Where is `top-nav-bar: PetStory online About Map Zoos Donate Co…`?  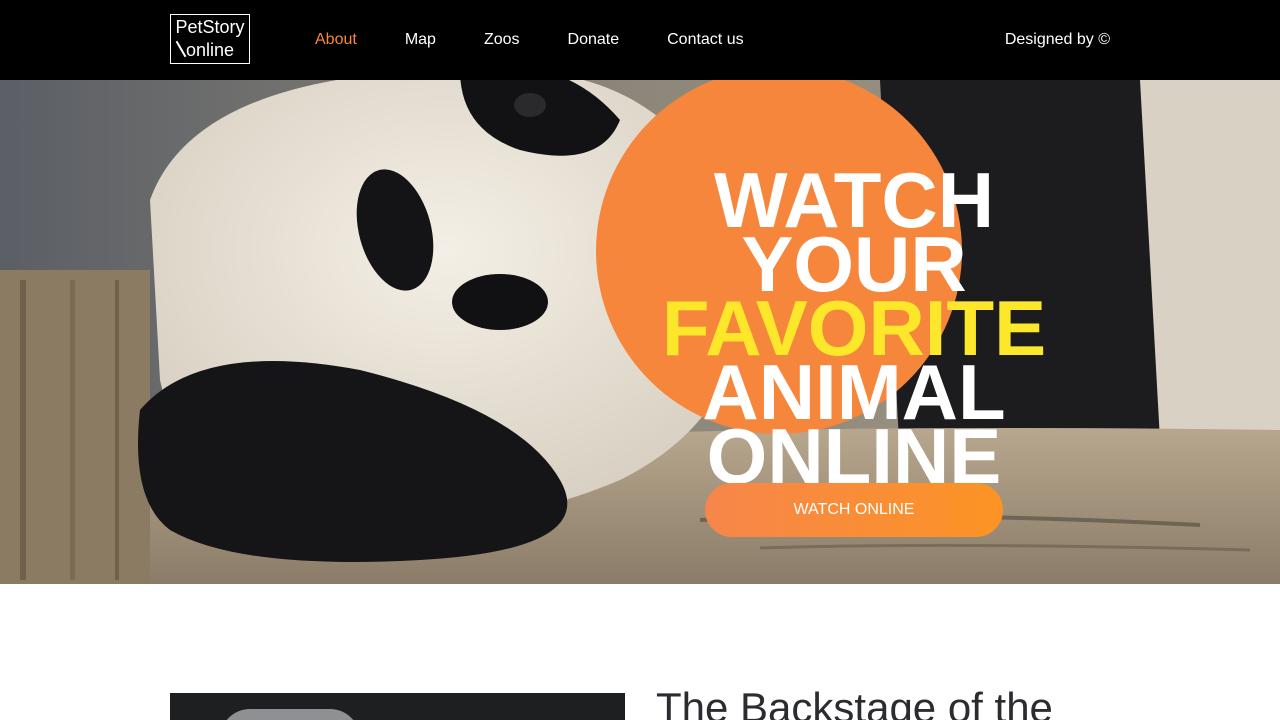 top-nav-bar: PetStory online About Map Zoos Donate Co… is located at coordinates (640, 40).